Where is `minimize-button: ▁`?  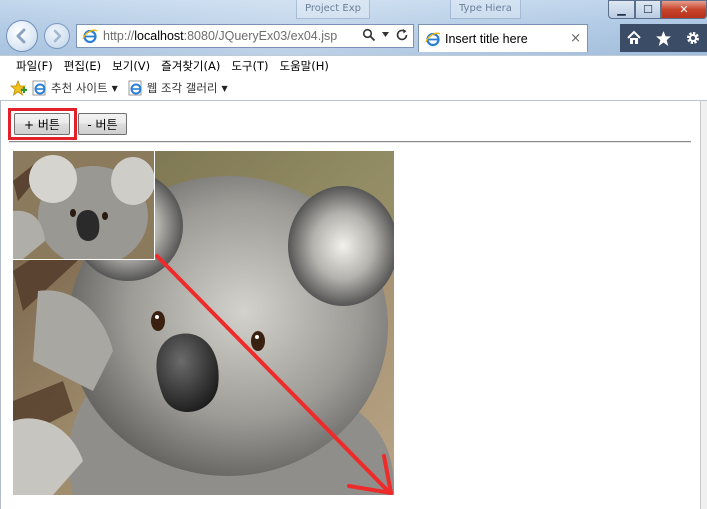 minimize-button: ▁ is located at coordinates (621, 9).